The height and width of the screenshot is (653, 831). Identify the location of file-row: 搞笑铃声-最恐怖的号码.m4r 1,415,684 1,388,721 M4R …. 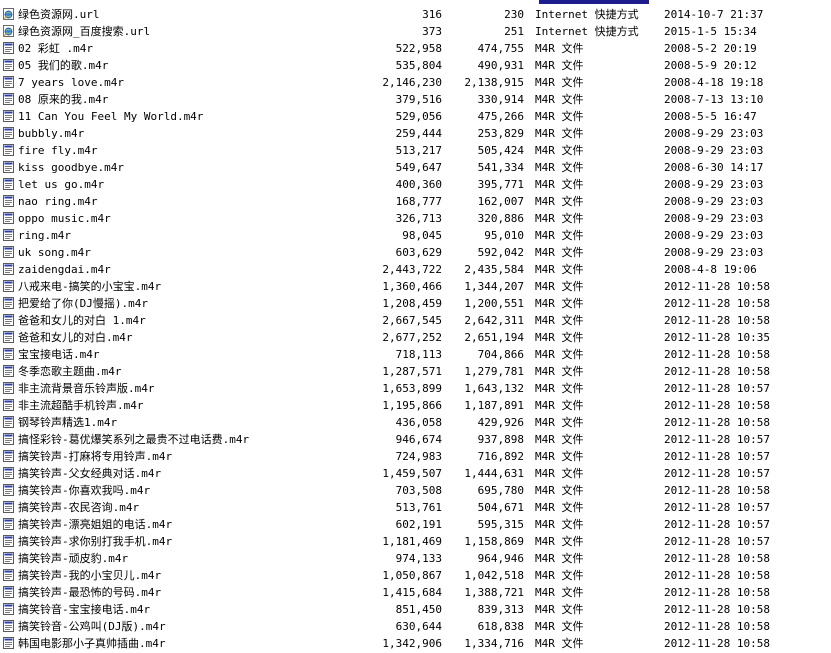
(415, 592).